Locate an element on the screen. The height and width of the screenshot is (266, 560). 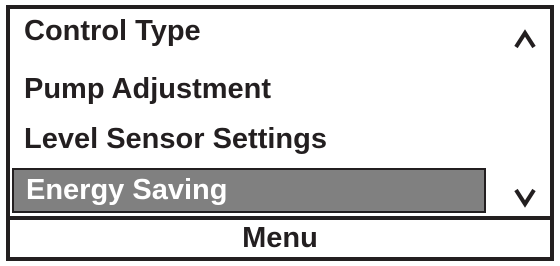
chevron-up-icon is located at coordinates (525, 40).